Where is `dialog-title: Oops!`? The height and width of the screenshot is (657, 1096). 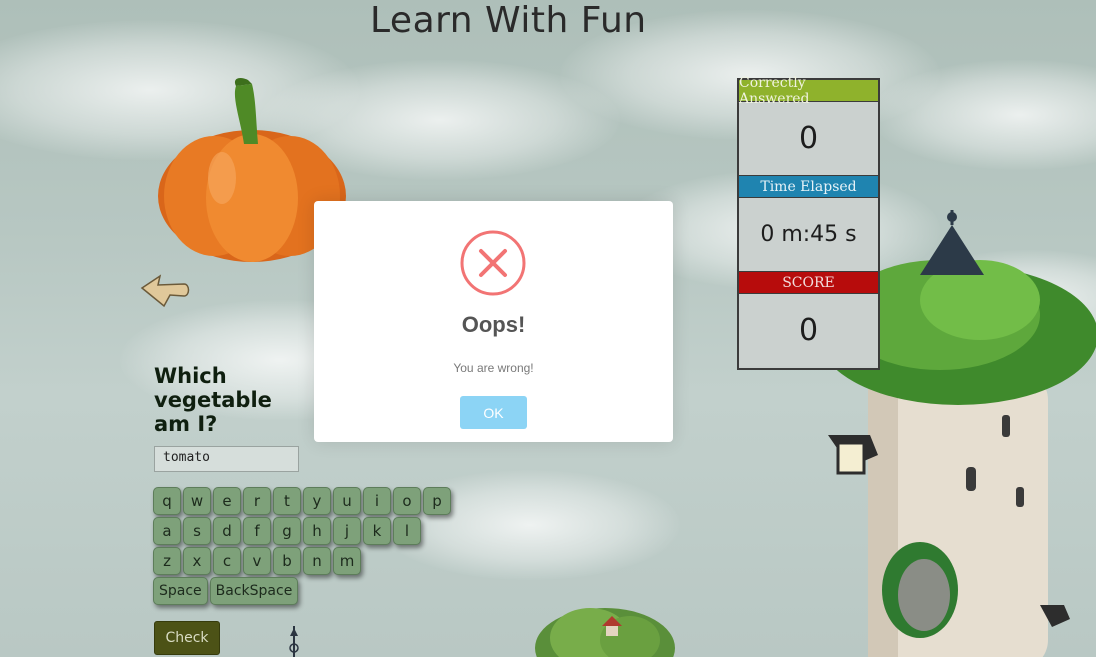
dialog-title: Oops! is located at coordinates (493, 324).